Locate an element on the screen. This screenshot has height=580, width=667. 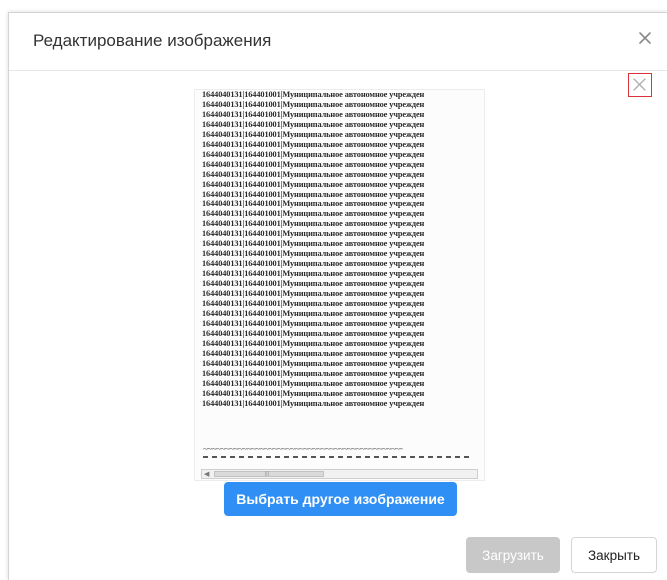
choose-other-image-button: Выбрать другое изображение is located at coordinates (340, 499).